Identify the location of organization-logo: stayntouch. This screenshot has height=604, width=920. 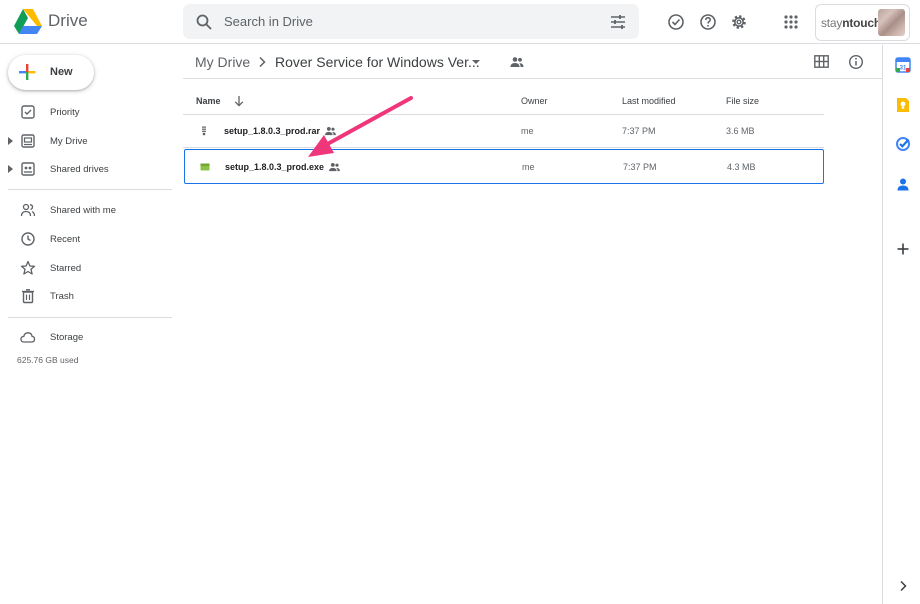
(851, 23).